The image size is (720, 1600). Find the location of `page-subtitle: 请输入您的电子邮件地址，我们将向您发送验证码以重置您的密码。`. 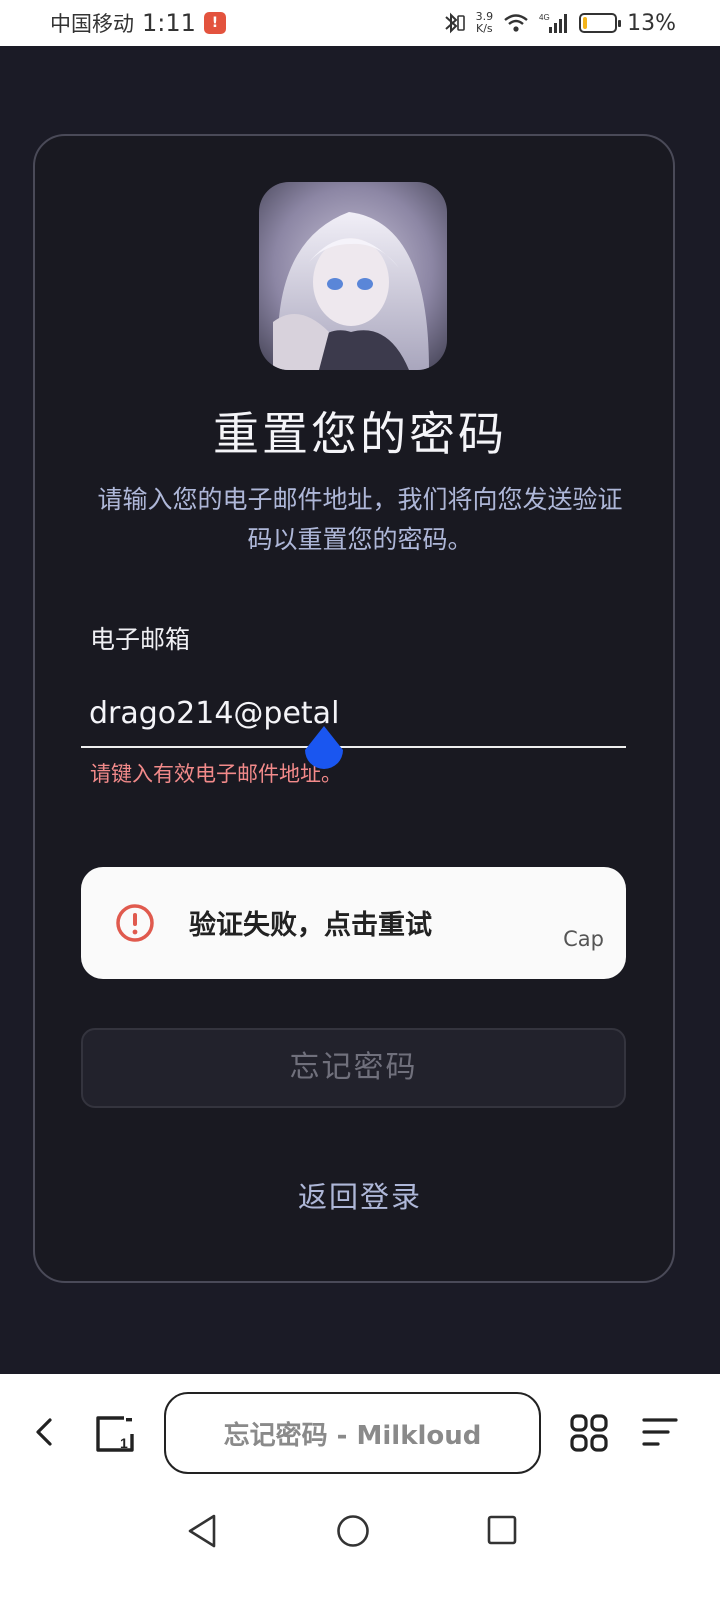

page-subtitle: 请输入您的电子邮件地址，我们将向您发送验证码以重置您的密码。 is located at coordinates (360, 519).